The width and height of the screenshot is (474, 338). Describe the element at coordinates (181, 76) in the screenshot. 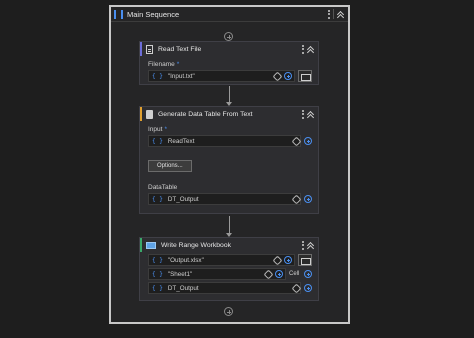

I see `filename-value: "Input.txt"` at that location.